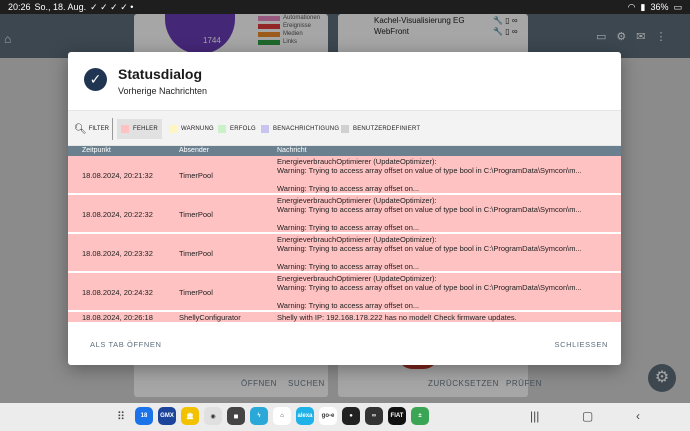 The height and width of the screenshot is (431, 690). What do you see at coordinates (292, 150) in the screenshot?
I see `column-message: Nachricht` at bounding box center [292, 150].